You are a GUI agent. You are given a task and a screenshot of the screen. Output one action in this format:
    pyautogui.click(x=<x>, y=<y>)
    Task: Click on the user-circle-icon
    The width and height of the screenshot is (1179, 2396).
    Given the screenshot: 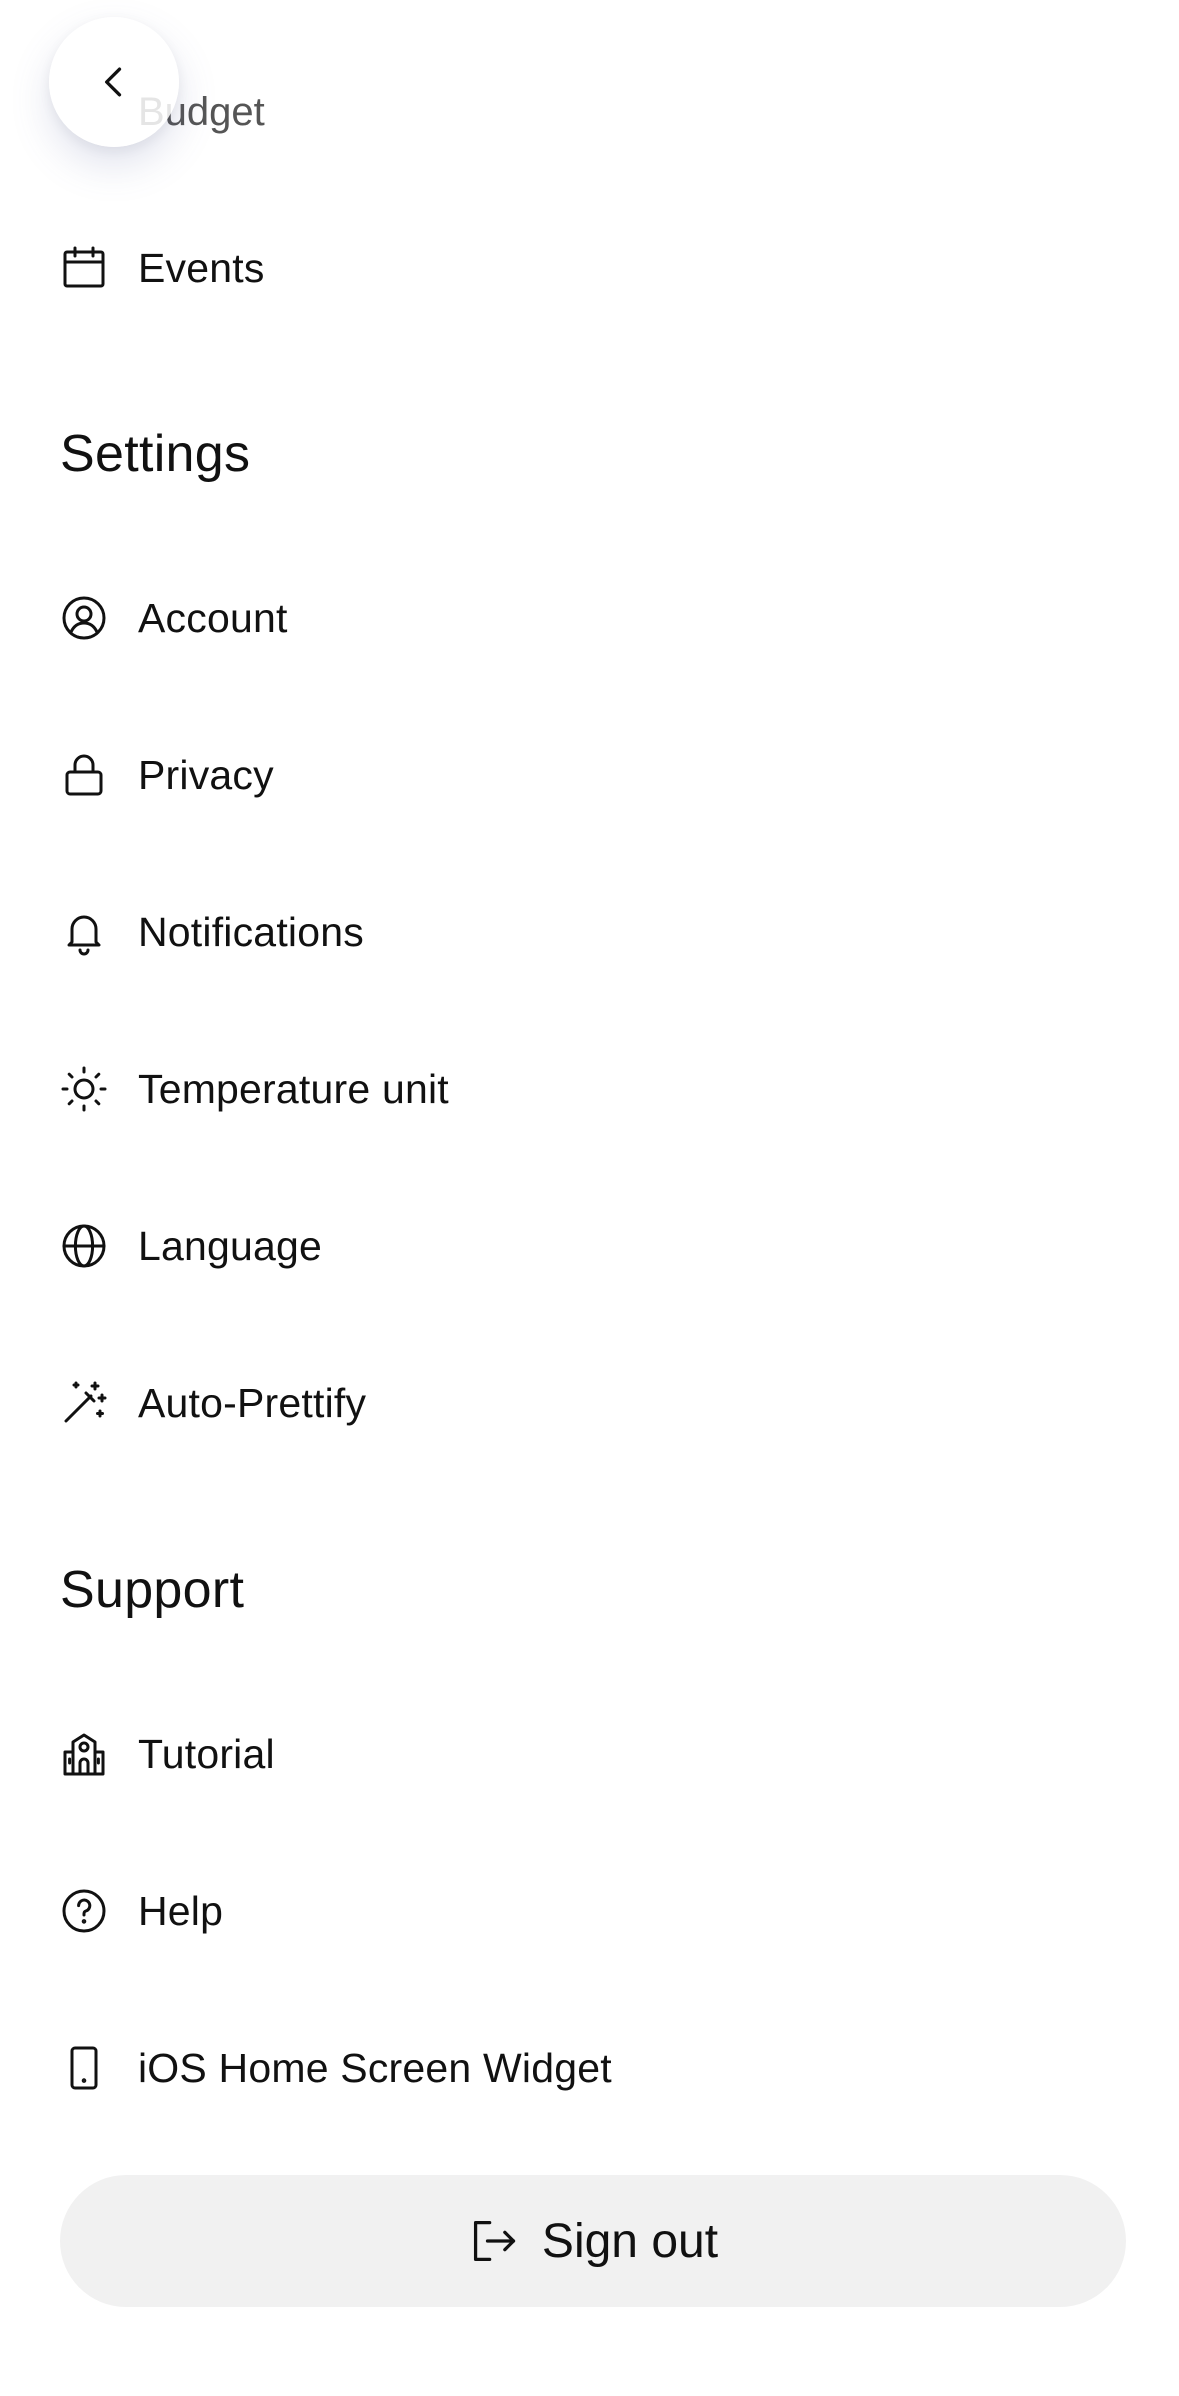 What is the action you would take?
    pyautogui.click(x=84, y=618)
    